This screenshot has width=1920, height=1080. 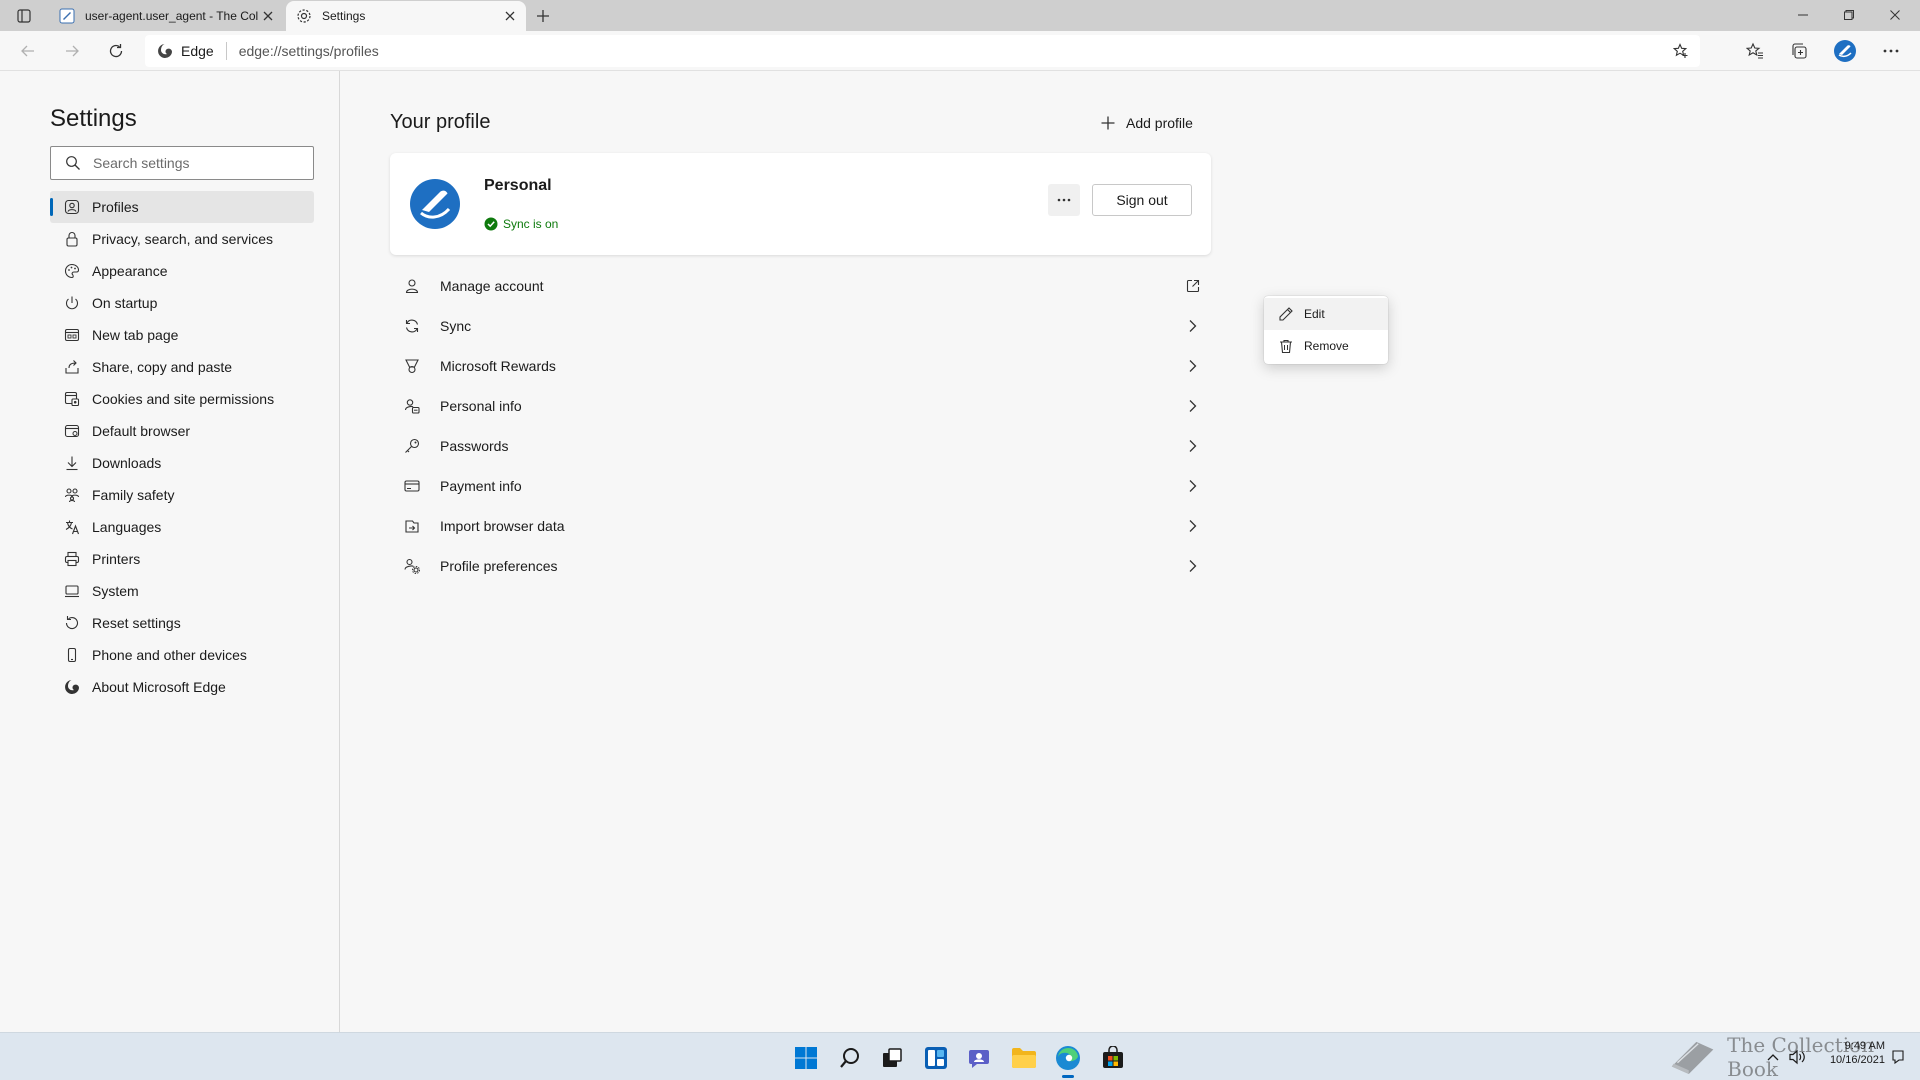 I want to click on sidebar-title: Settings, so click(x=93, y=118).